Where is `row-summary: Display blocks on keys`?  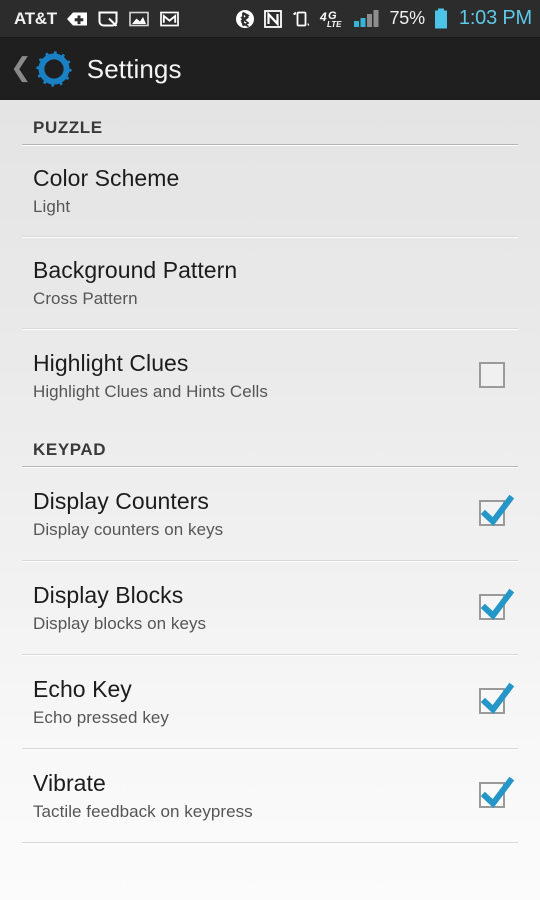 row-summary: Display blocks on keys is located at coordinates (120, 623).